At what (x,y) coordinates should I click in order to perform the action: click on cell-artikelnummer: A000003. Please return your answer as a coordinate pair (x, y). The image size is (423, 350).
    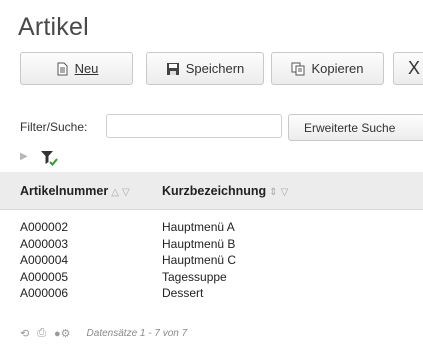
    Looking at the image, I should click on (44, 243).